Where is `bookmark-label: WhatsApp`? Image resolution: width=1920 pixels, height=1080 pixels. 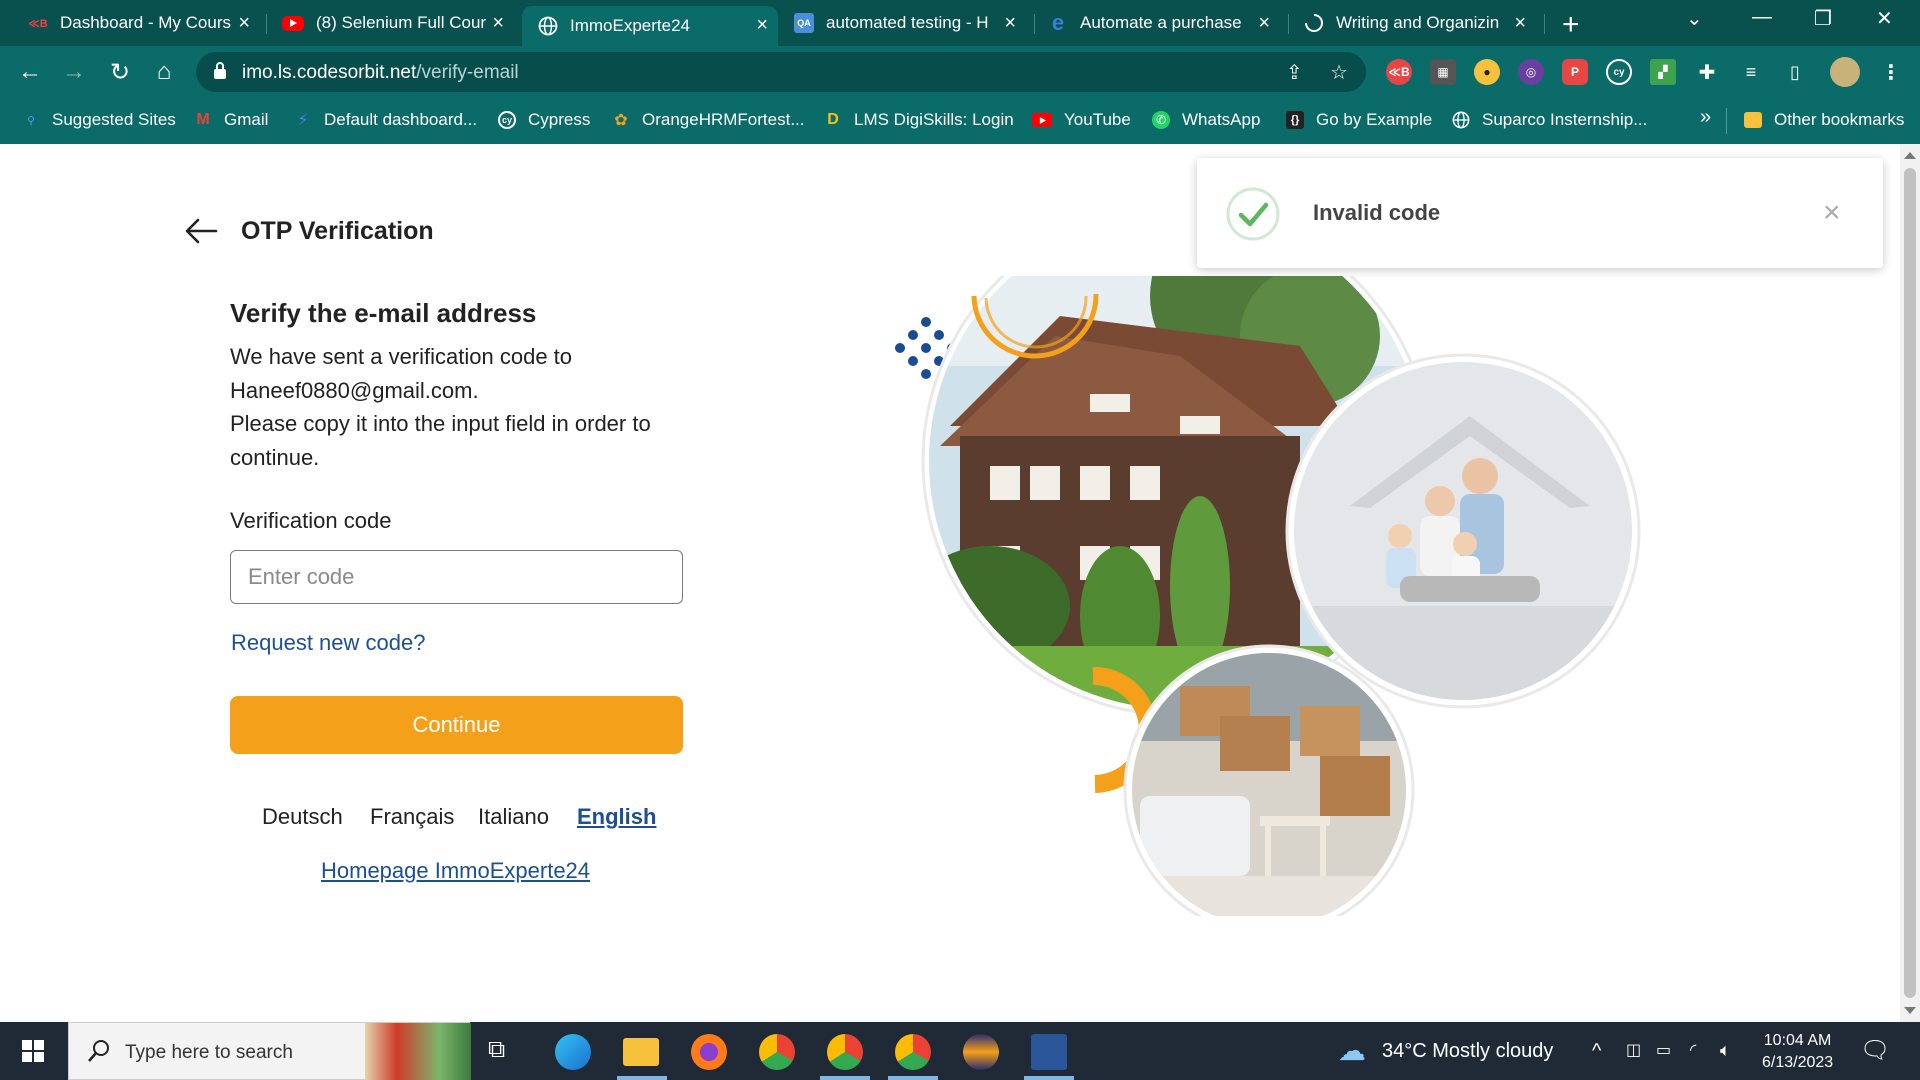
bookmark-label: WhatsApp is located at coordinates (1221, 119).